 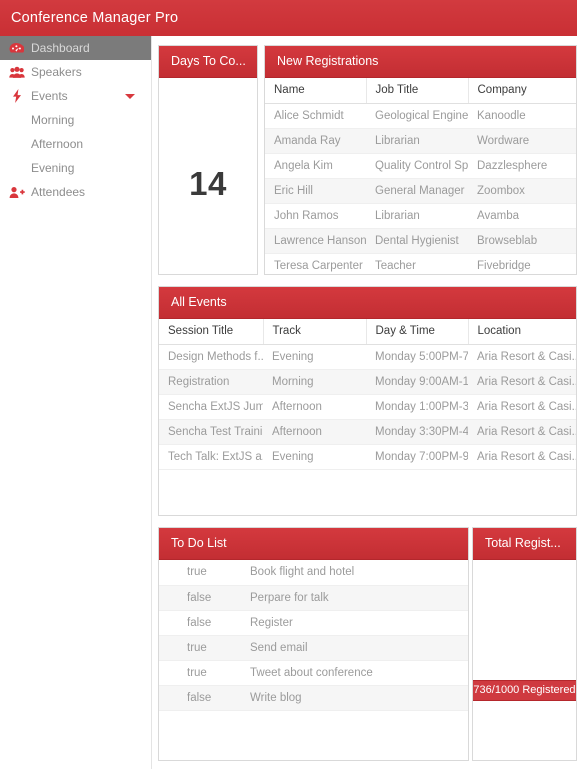 I want to click on sidebar-item-speakers: Speakers, so click(x=75, y=72).